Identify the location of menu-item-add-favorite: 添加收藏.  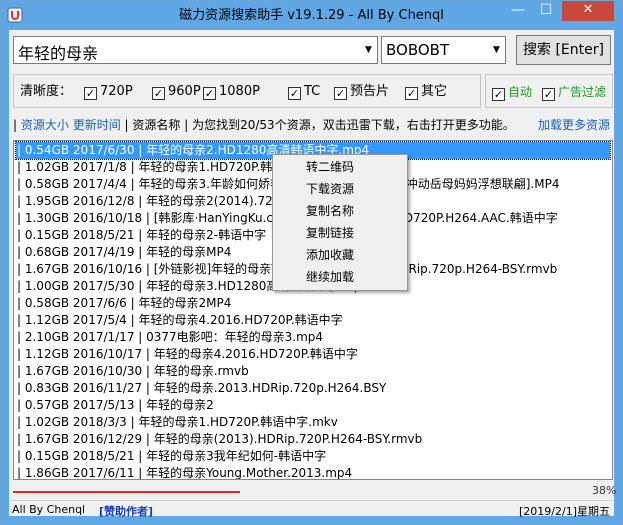
(340, 255).